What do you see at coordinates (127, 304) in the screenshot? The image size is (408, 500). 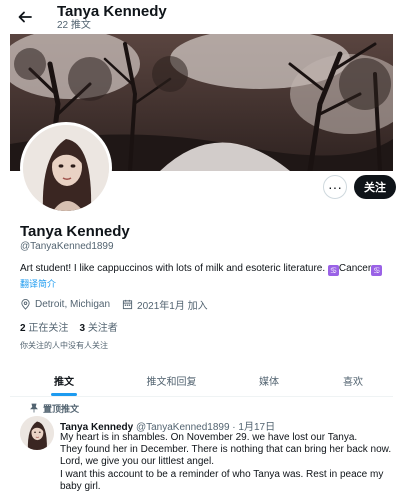 I see `calendar-icon` at bounding box center [127, 304].